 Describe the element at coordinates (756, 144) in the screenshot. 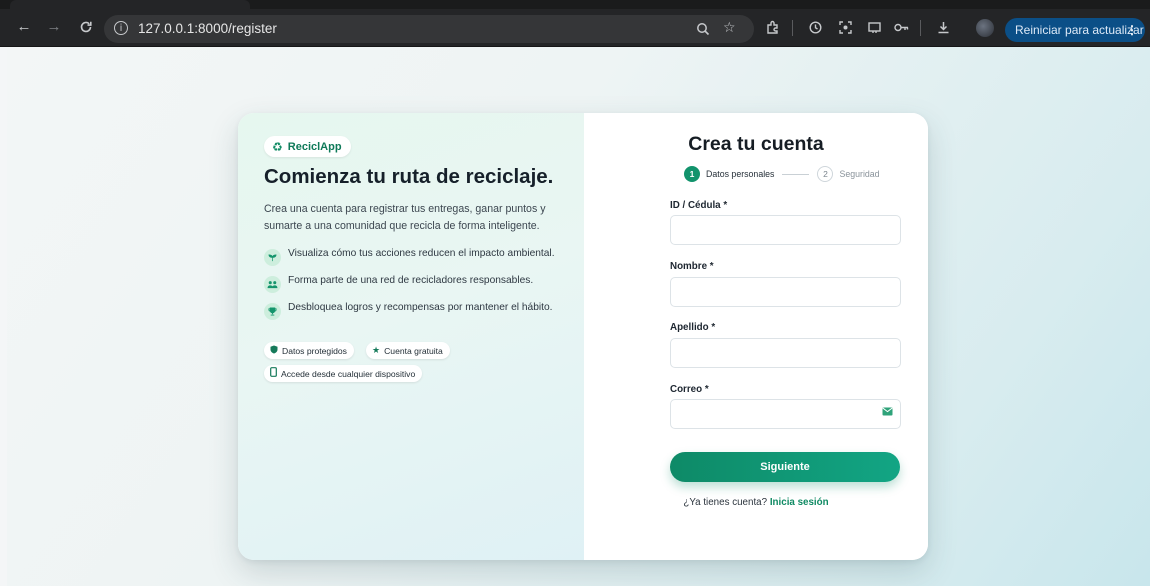

I see `form-title: Crea tu cuenta` at that location.